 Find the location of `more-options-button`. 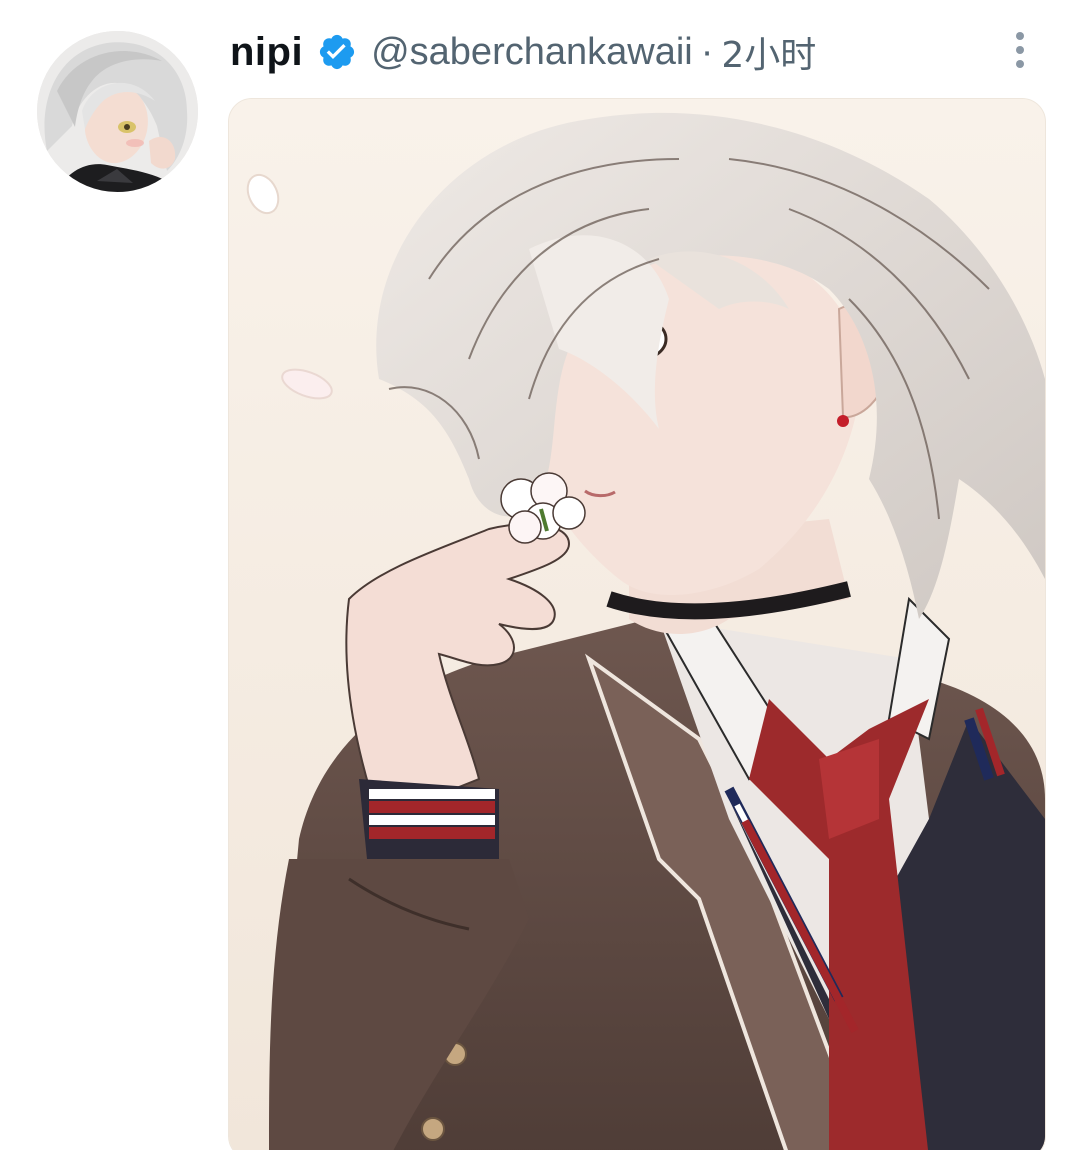

more-options-button is located at coordinates (1020, 50).